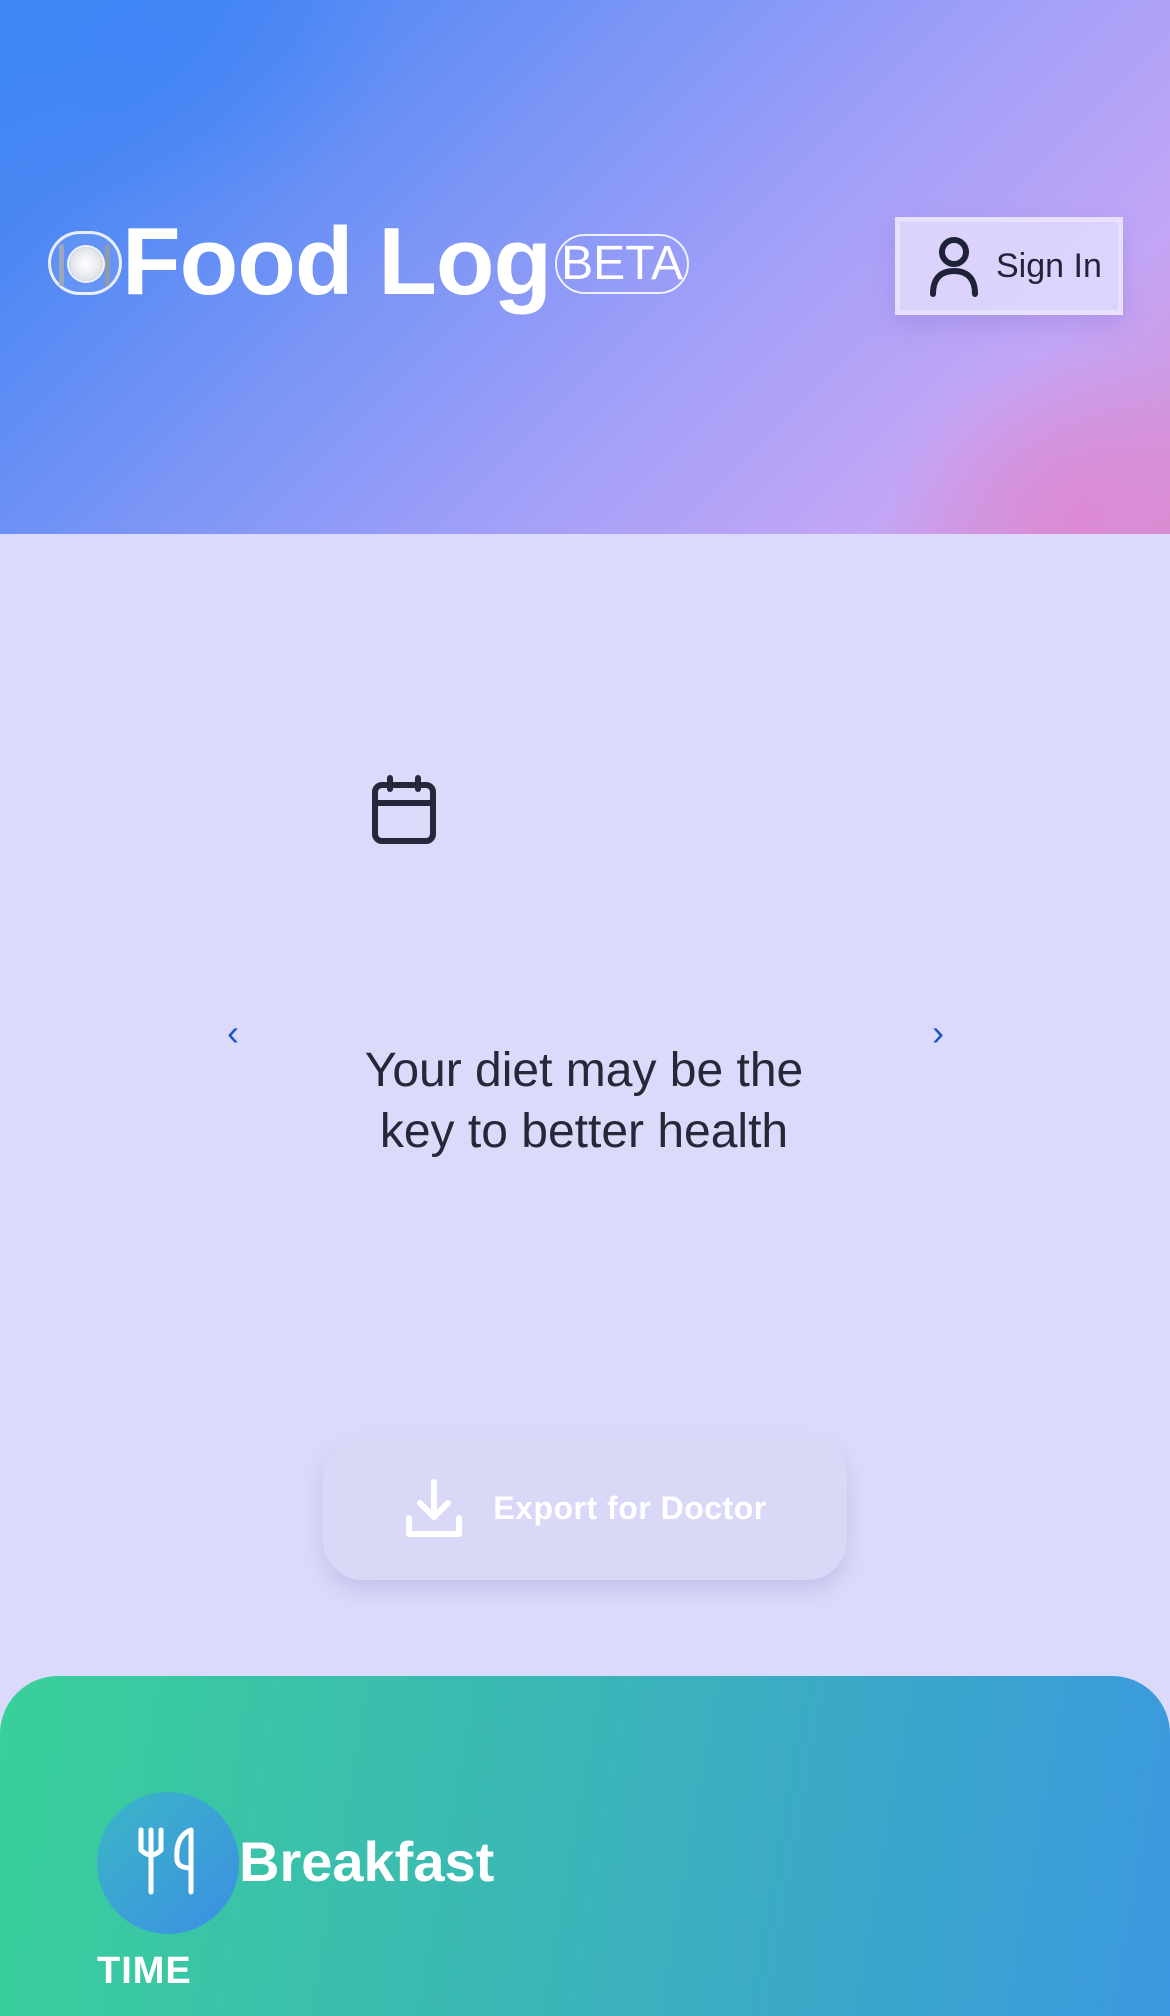  I want to click on plate-icon, so click(86, 264).